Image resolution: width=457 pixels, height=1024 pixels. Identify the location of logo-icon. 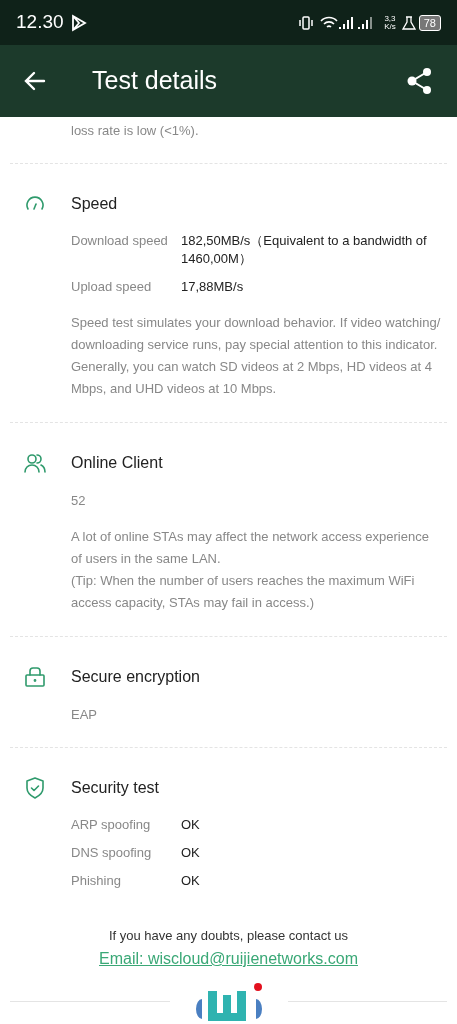
(228, 1001).